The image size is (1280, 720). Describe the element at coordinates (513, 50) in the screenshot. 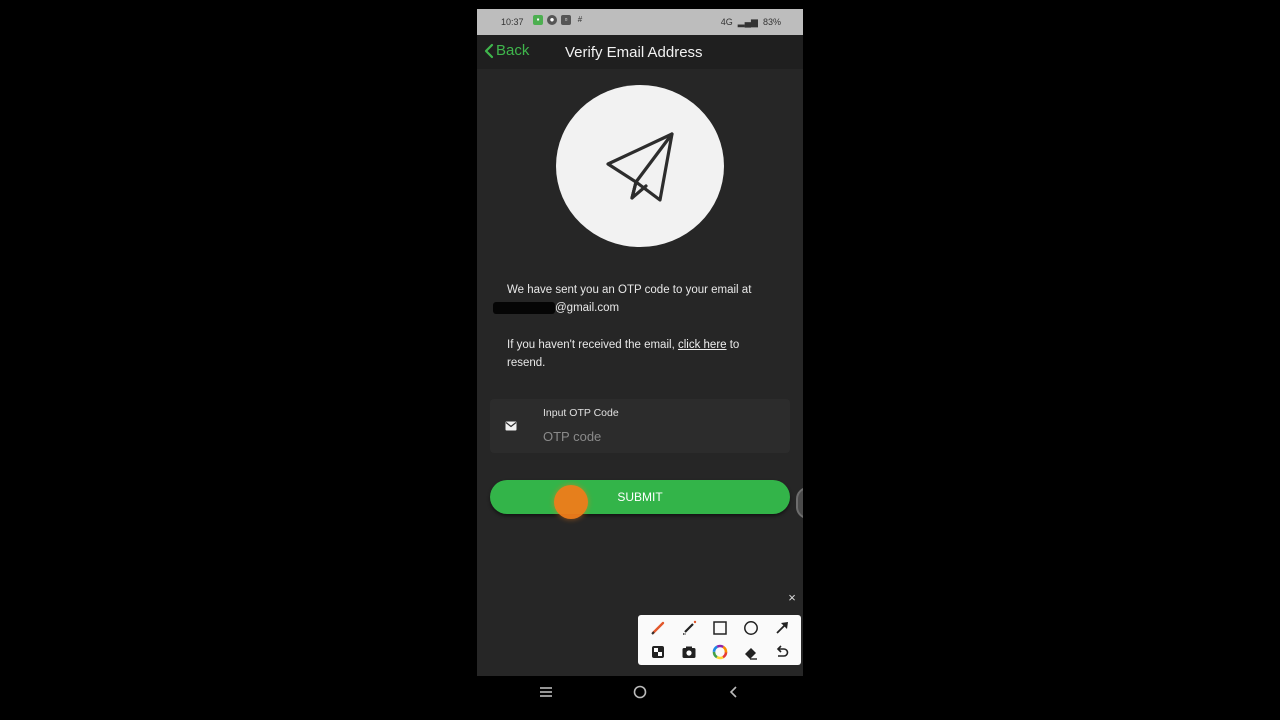

I see `back-label: Back` at that location.